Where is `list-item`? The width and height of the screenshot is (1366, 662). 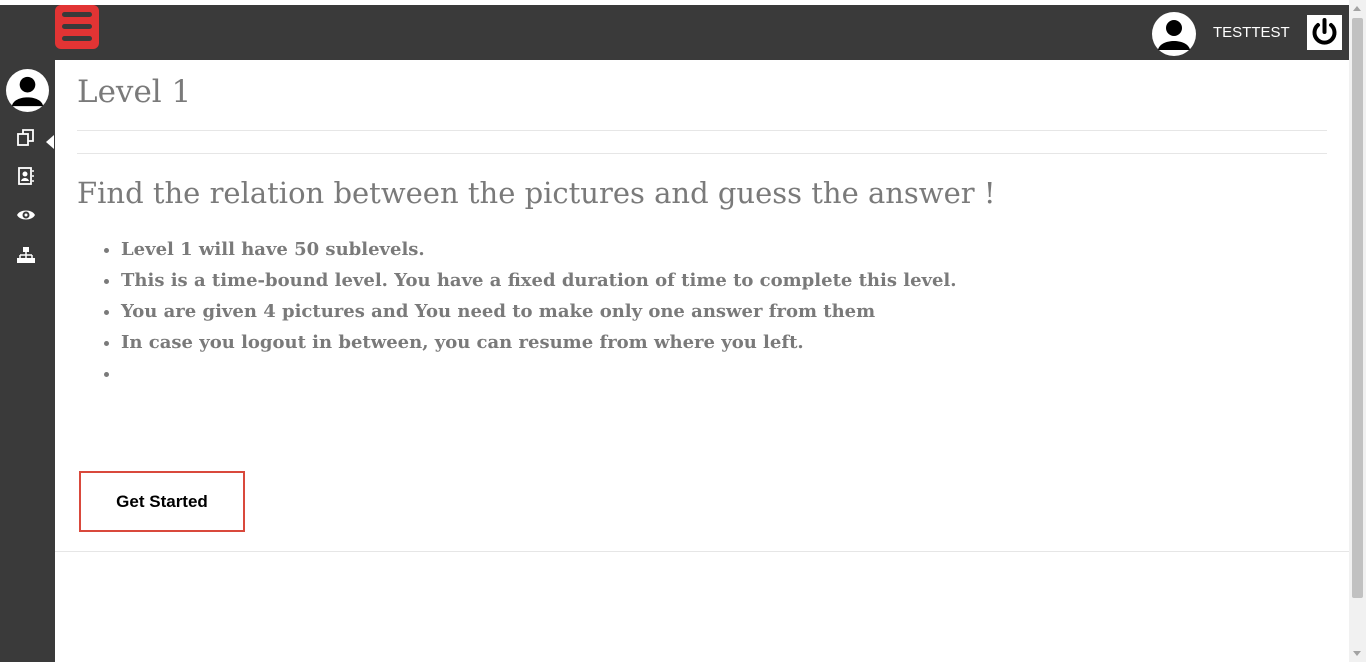
list-item is located at coordinates (539, 373).